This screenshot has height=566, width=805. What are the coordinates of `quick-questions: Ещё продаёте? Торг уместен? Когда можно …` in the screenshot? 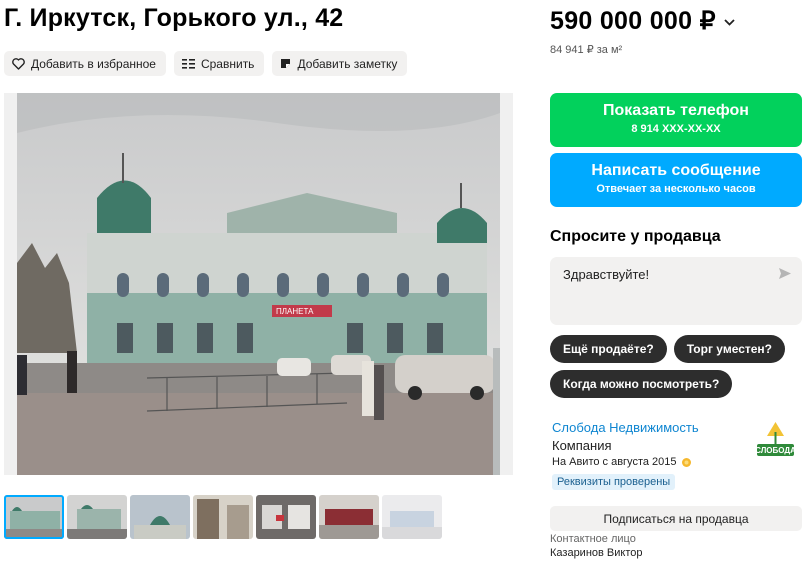 It's located at (676, 366).